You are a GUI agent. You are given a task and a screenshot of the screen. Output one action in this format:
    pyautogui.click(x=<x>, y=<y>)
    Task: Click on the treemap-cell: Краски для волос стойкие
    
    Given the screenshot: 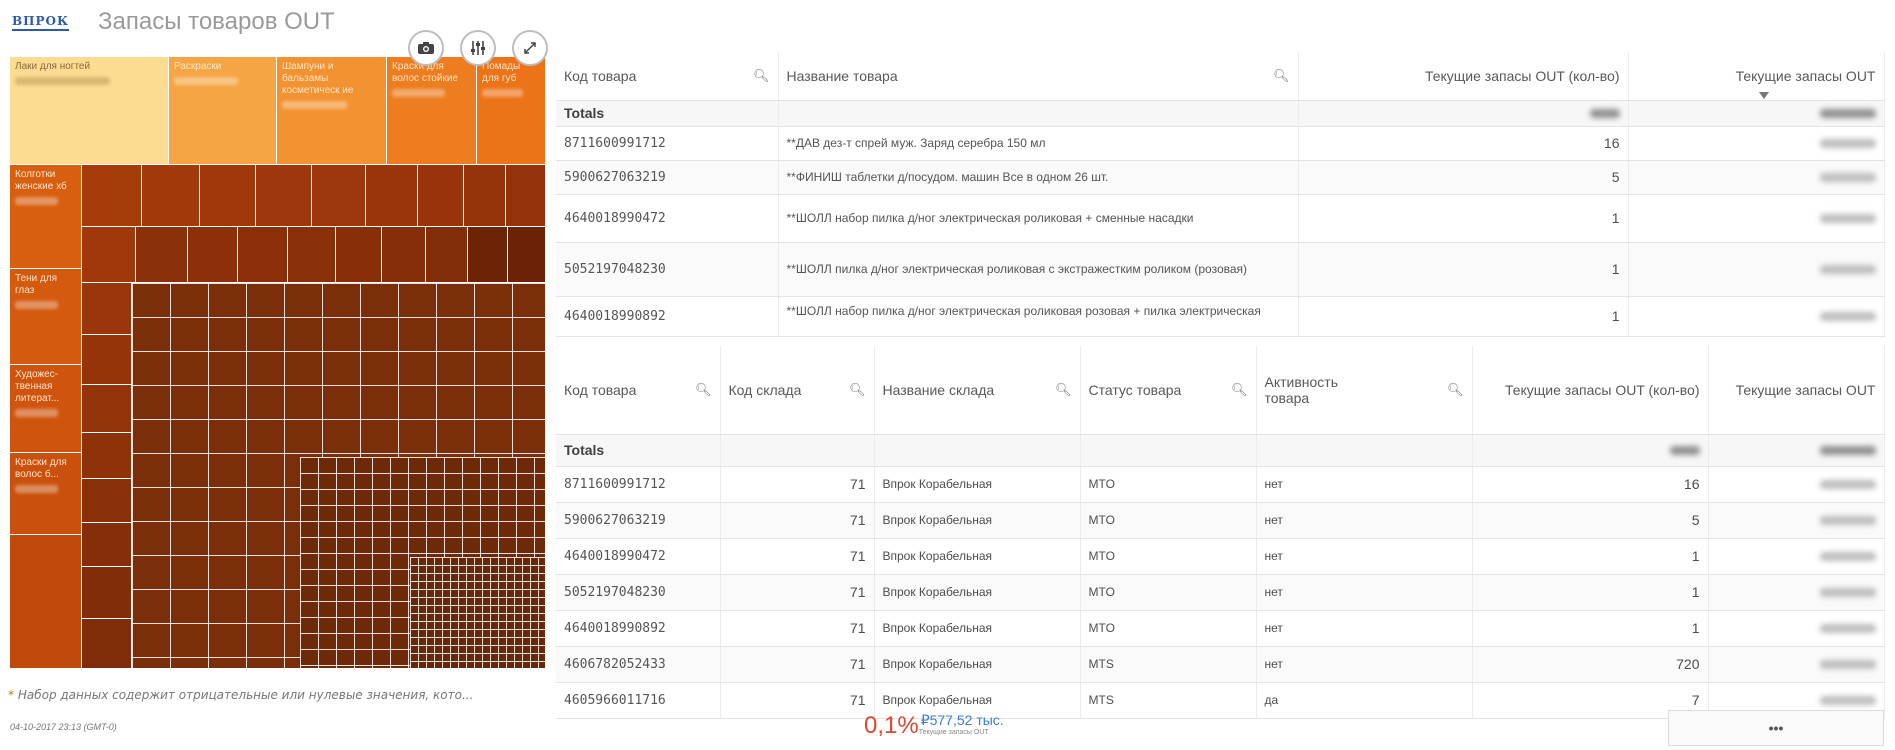 What is the action you would take?
    pyautogui.click(x=432, y=111)
    